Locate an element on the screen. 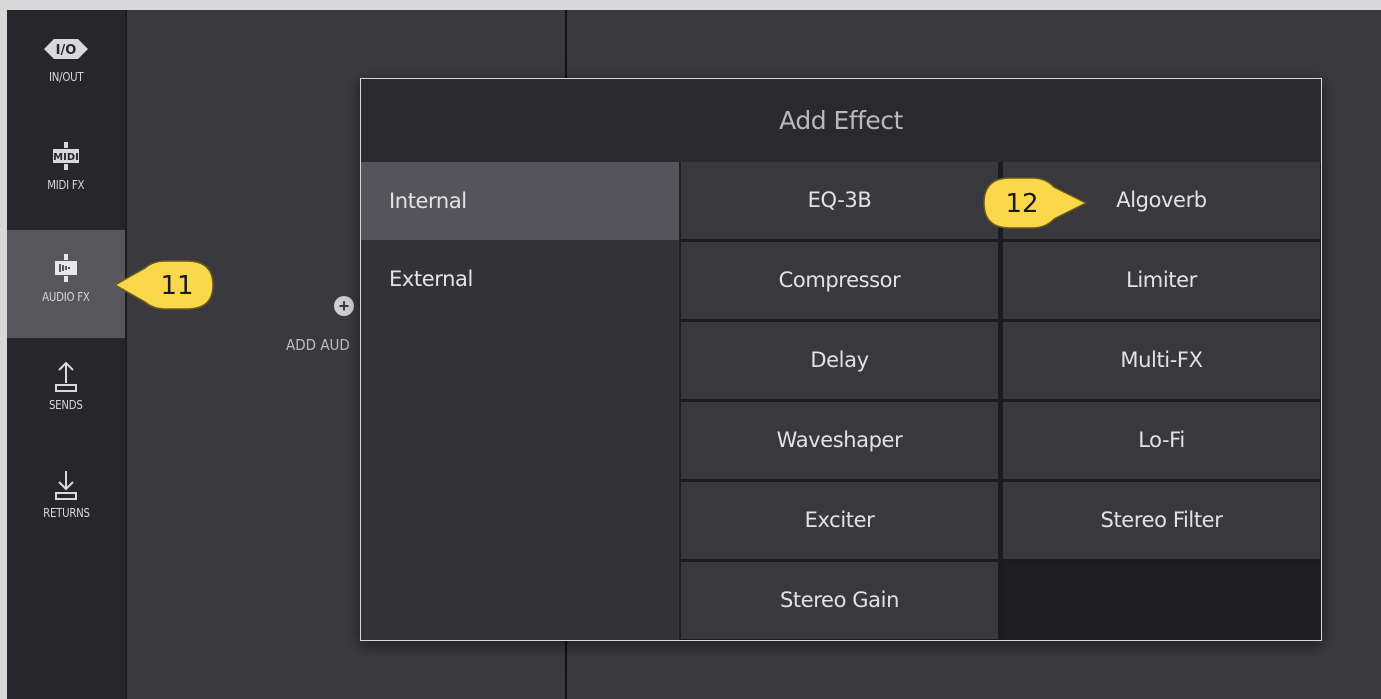 This screenshot has height=699, width=1381. sidebar-item-audio-fx: AUDIO FX is located at coordinates (66, 284).